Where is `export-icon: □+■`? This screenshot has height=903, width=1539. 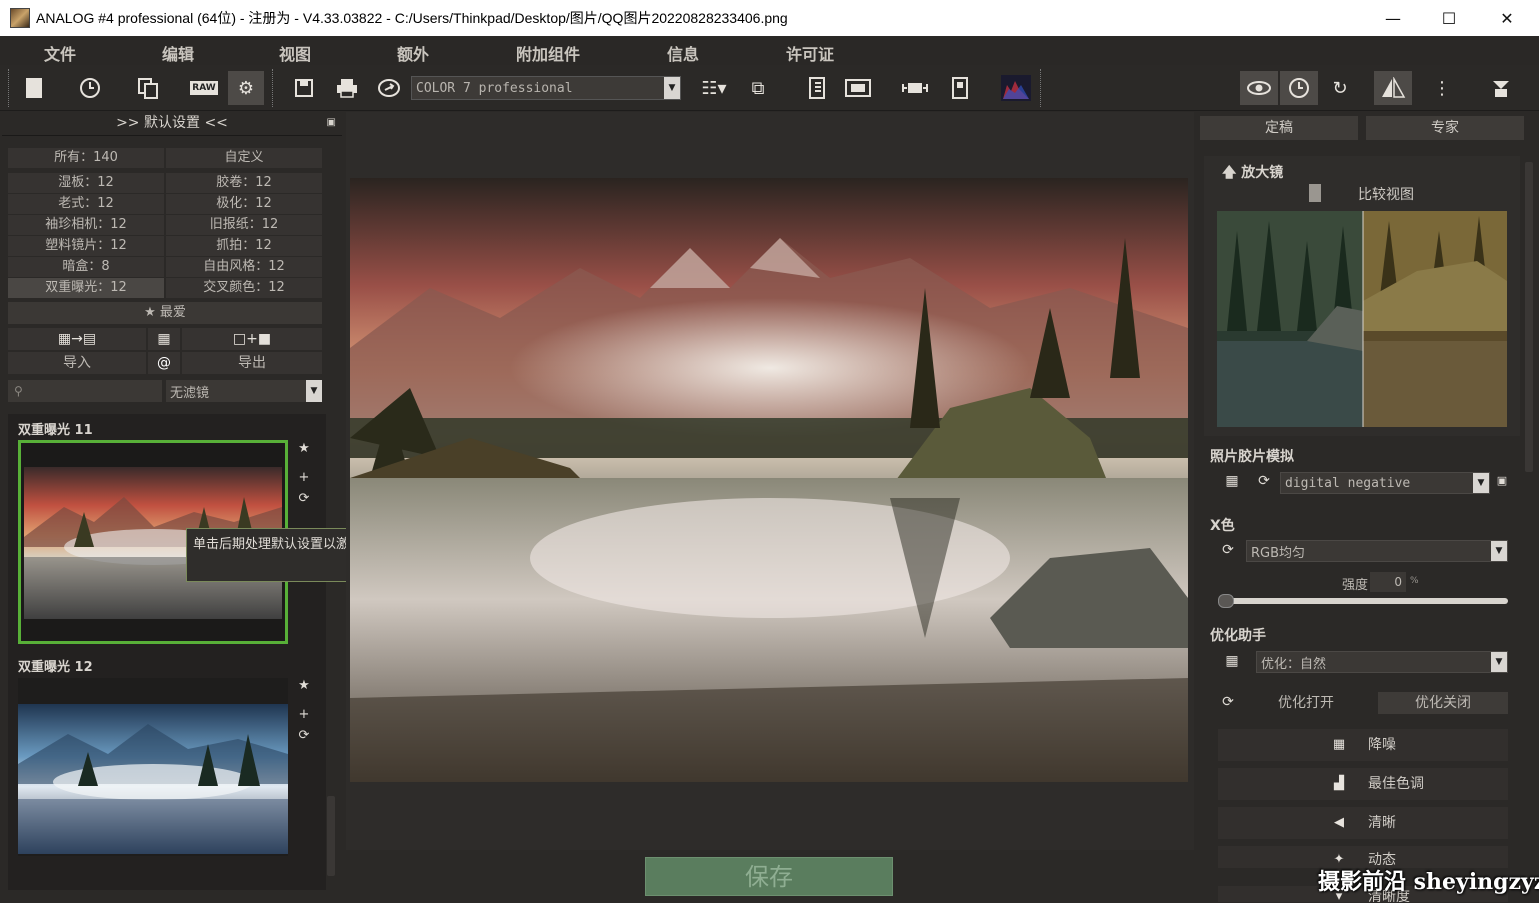
export-icon: □+■ is located at coordinates (252, 339).